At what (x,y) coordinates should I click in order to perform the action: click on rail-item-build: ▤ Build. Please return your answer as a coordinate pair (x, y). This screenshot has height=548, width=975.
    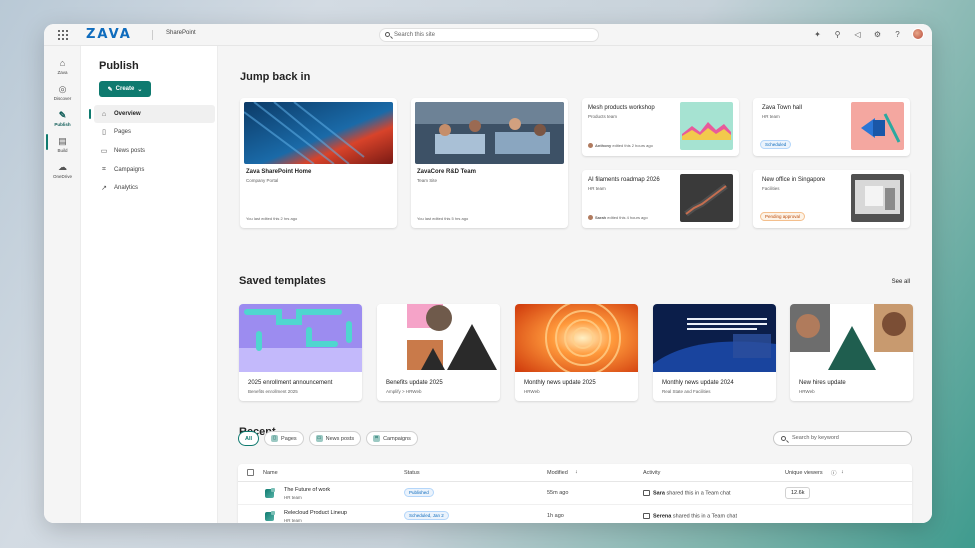
    Looking at the image, I should click on (62, 144).